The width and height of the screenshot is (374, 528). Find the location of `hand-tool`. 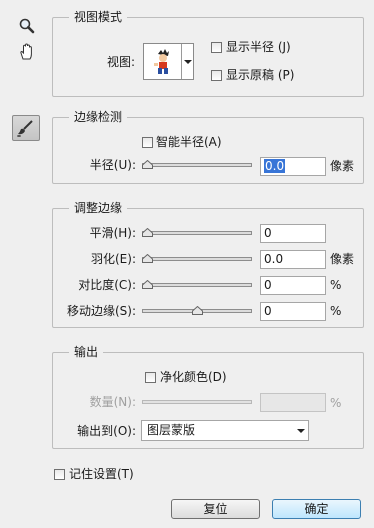

hand-tool is located at coordinates (27, 52).